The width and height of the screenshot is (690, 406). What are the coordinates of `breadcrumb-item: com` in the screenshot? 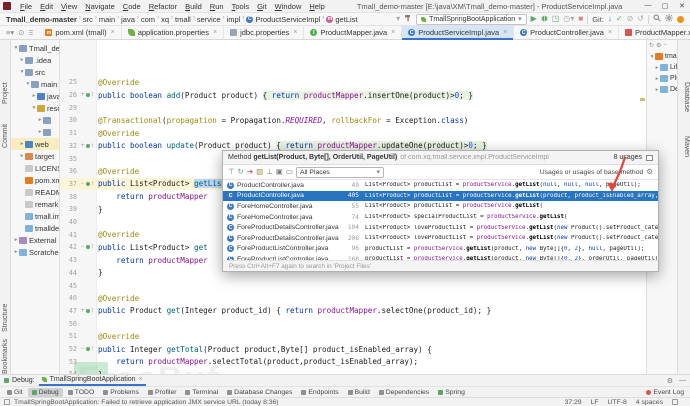 It's located at (148, 19).